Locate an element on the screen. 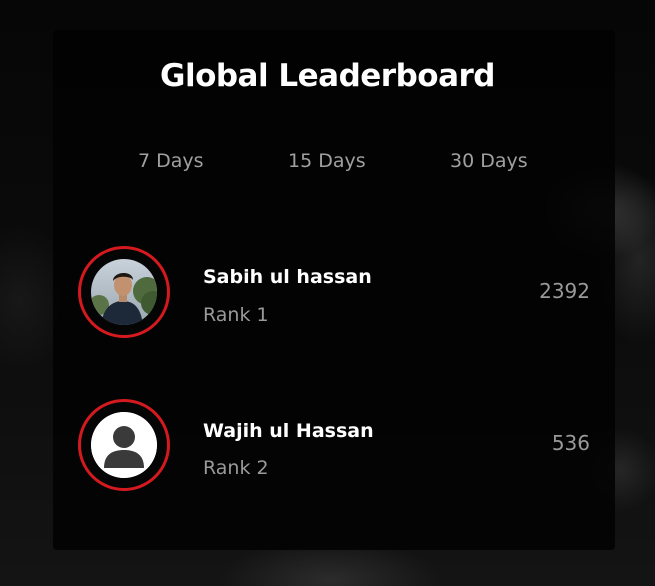 The image size is (655, 586). tab-30-days: 30 Days is located at coordinates (489, 161).